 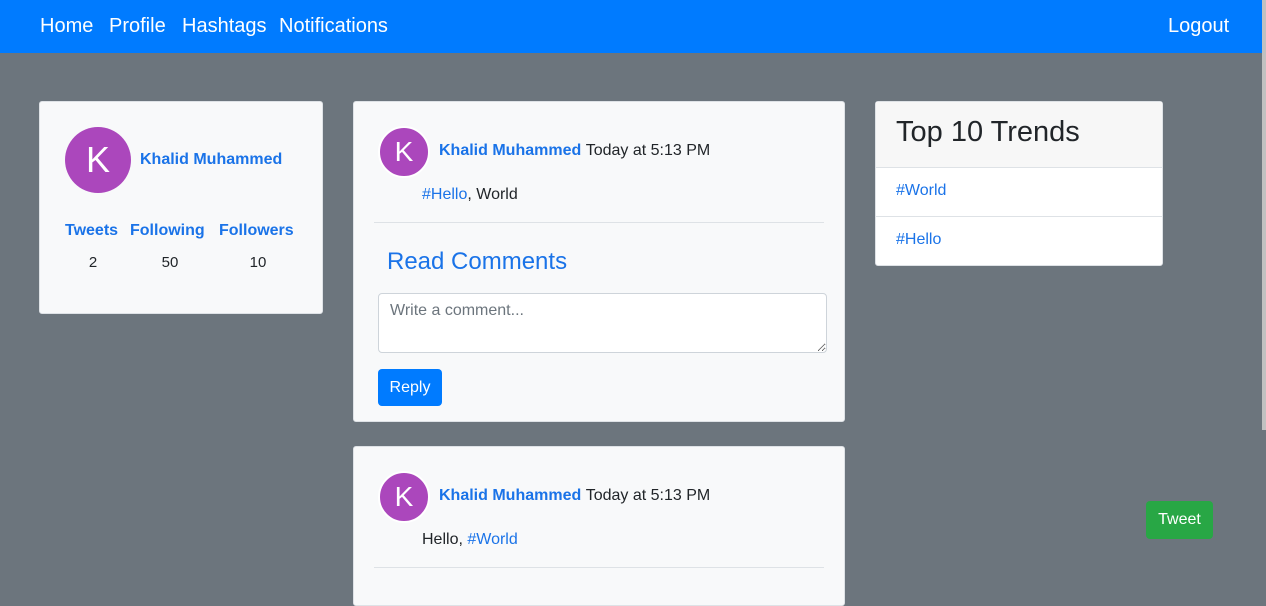 What do you see at coordinates (66, 26) in the screenshot?
I see `nav-home-link: Home` at bounding box center [66, 26].